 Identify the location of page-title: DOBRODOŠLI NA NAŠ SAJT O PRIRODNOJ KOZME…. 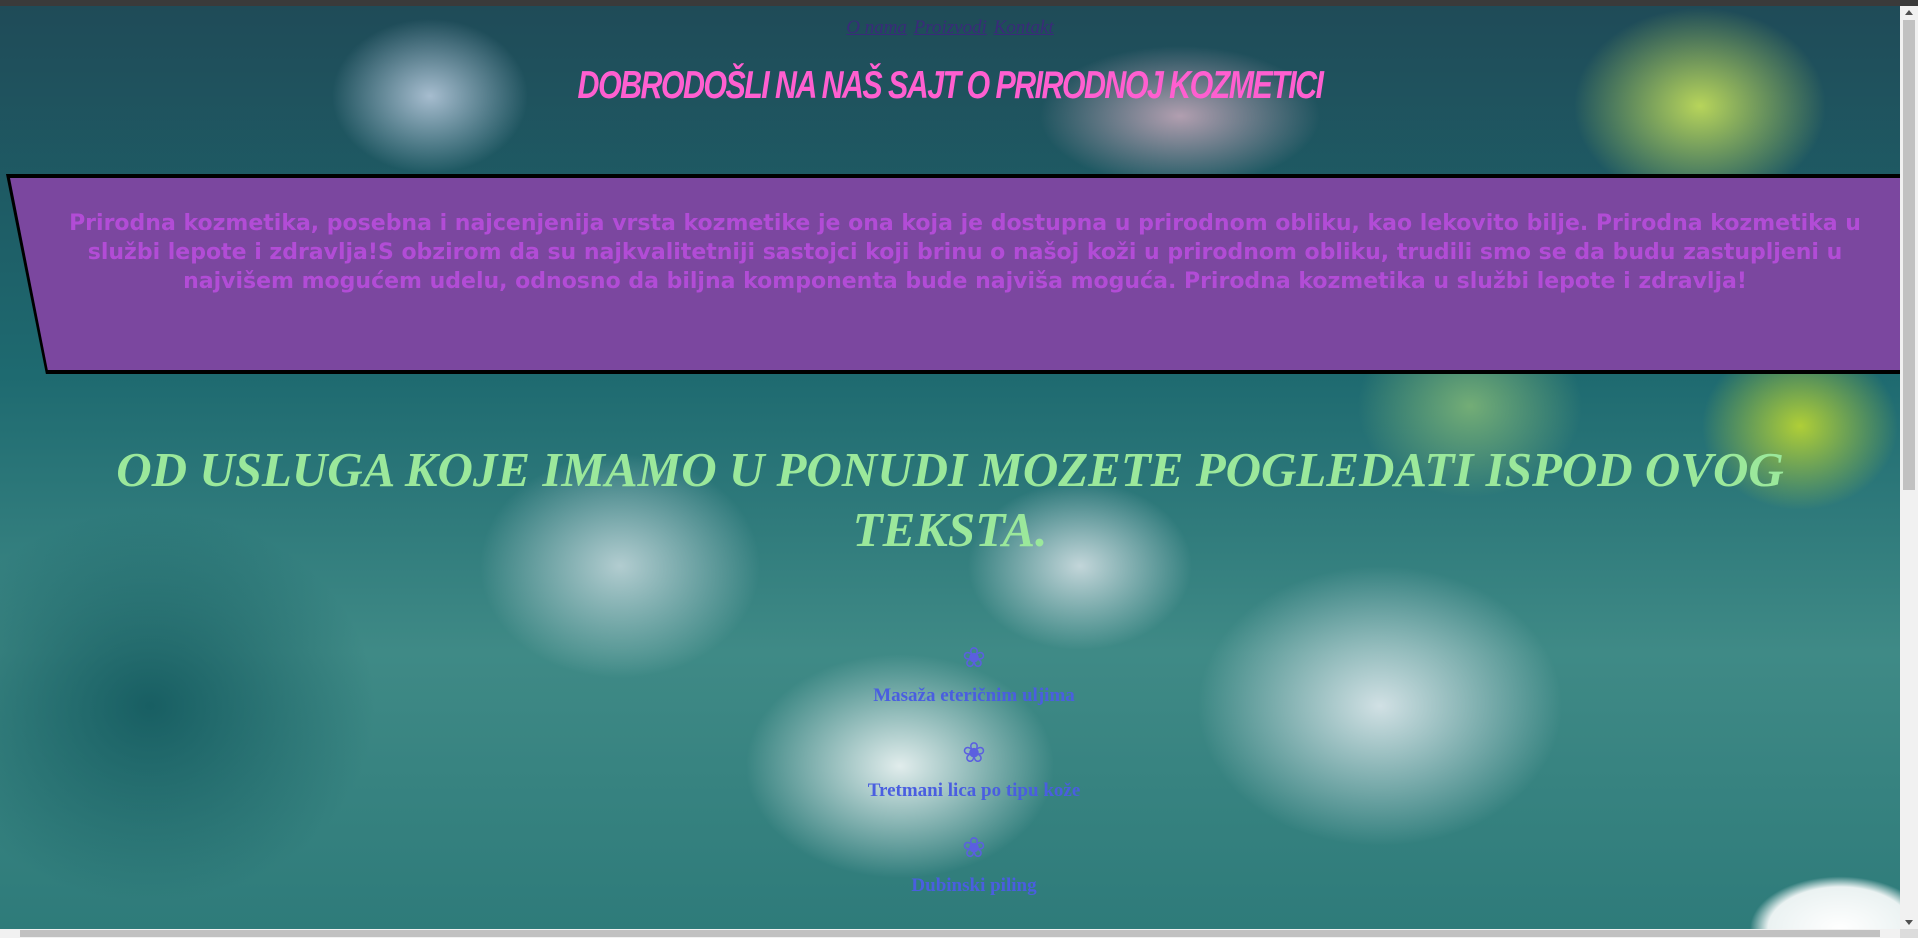
(950, 85).